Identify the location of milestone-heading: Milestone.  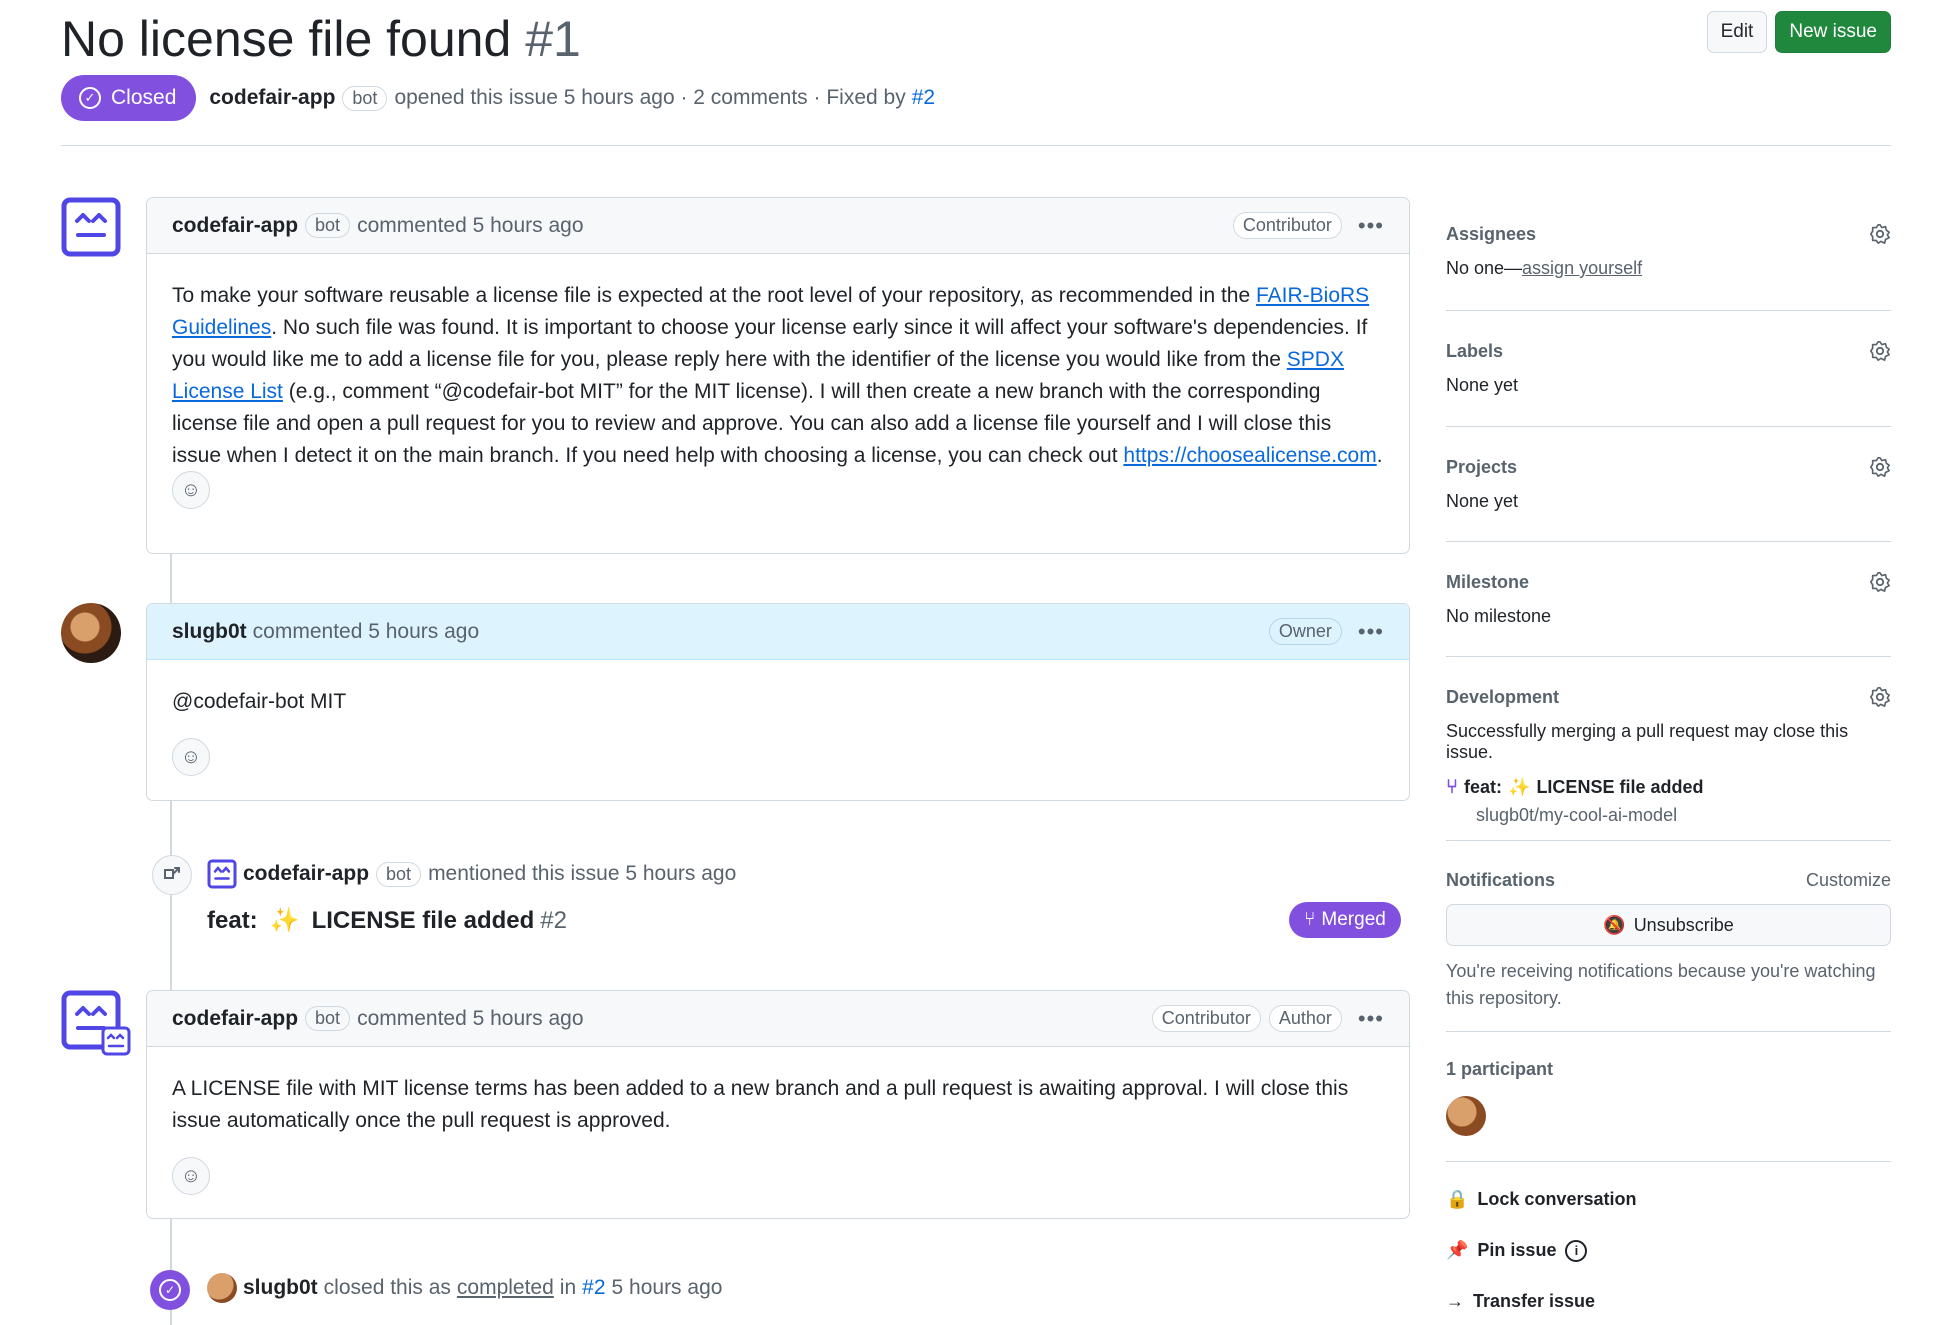
(1488, 581).